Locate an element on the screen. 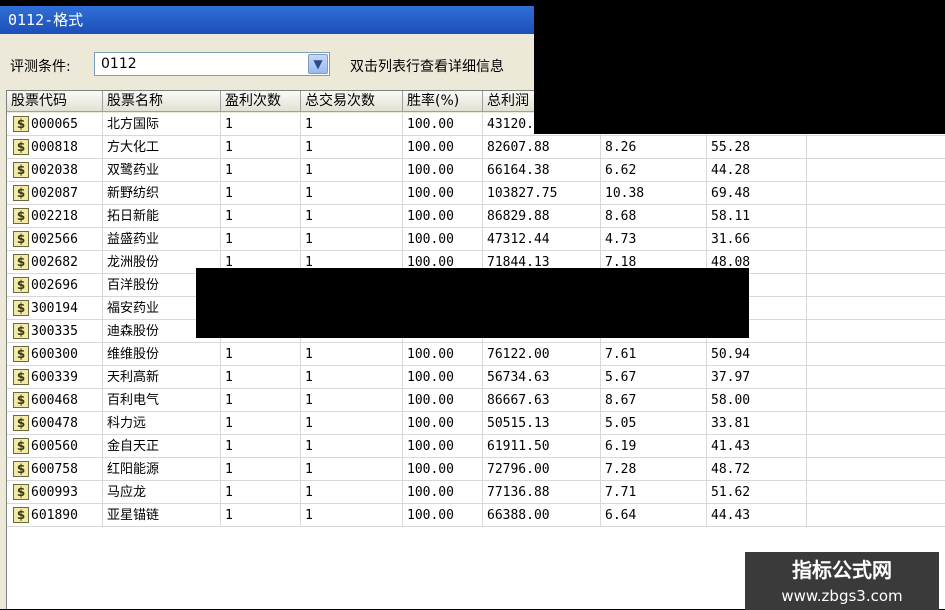  table-row: $600478 科力远 1 1 100.00 50515.13 5.05 33.81 is located at coordinates (476, 423).